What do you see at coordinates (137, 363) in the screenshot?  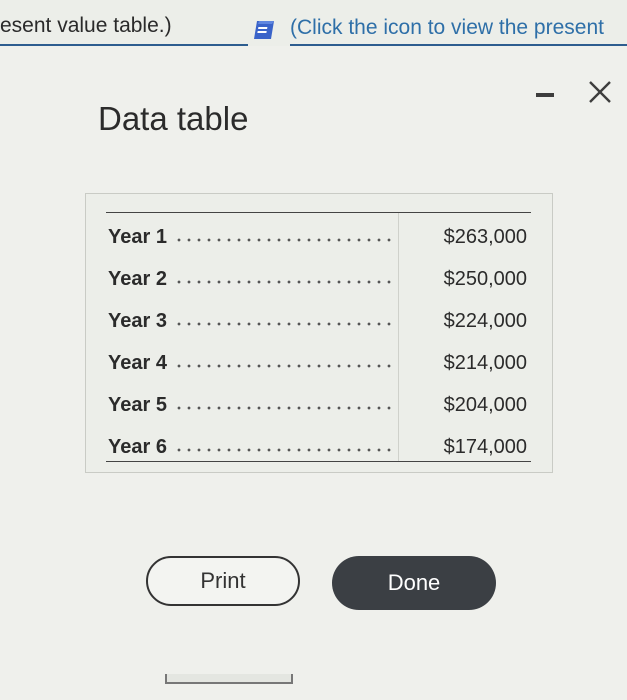 I see `row-label: Year 4` at bounding box center [137, 363].